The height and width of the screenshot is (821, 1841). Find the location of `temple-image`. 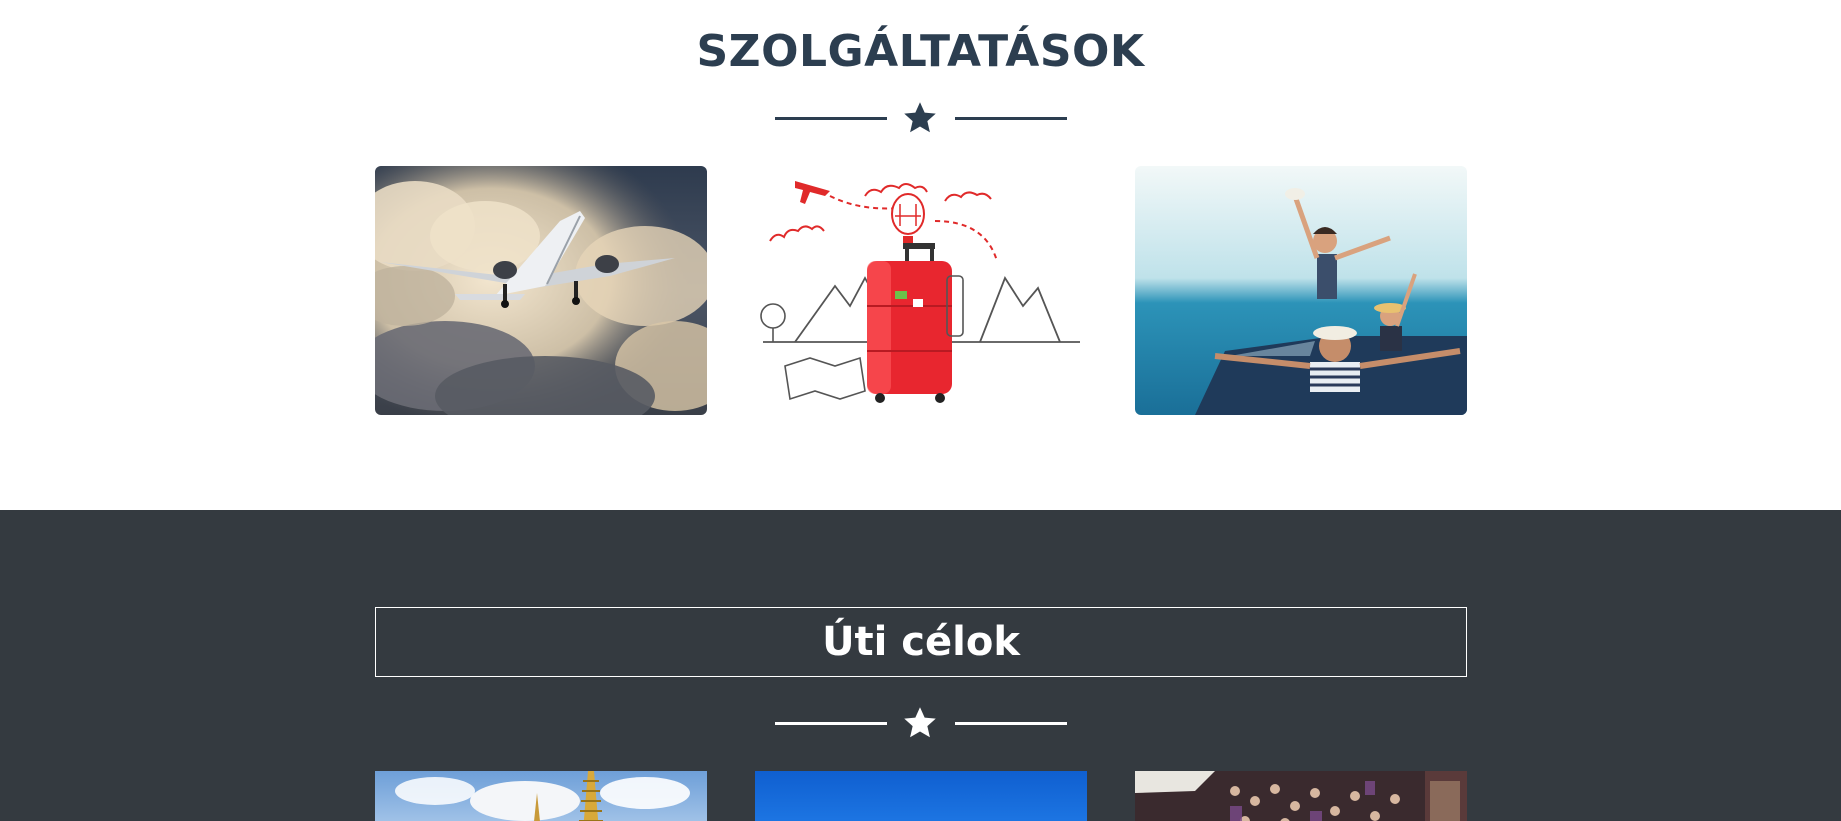

temple-image is located at coordinates (541, 796).